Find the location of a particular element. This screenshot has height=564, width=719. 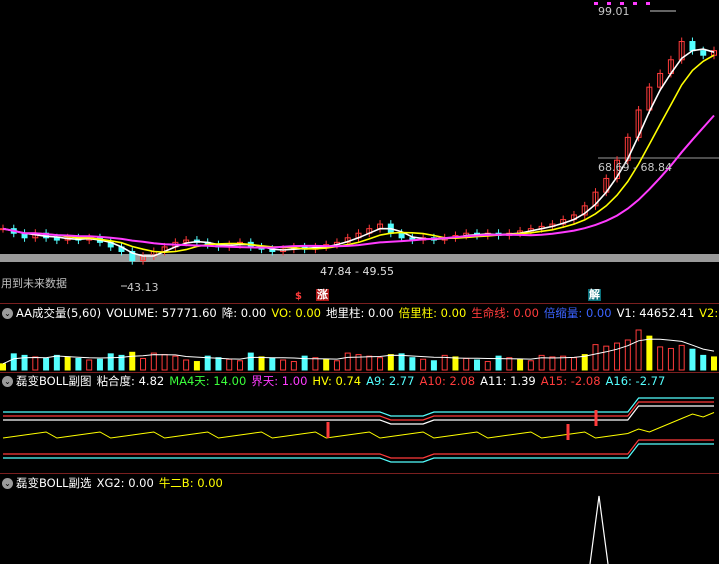

boll-lower-red is located at coordinates (358, 449).